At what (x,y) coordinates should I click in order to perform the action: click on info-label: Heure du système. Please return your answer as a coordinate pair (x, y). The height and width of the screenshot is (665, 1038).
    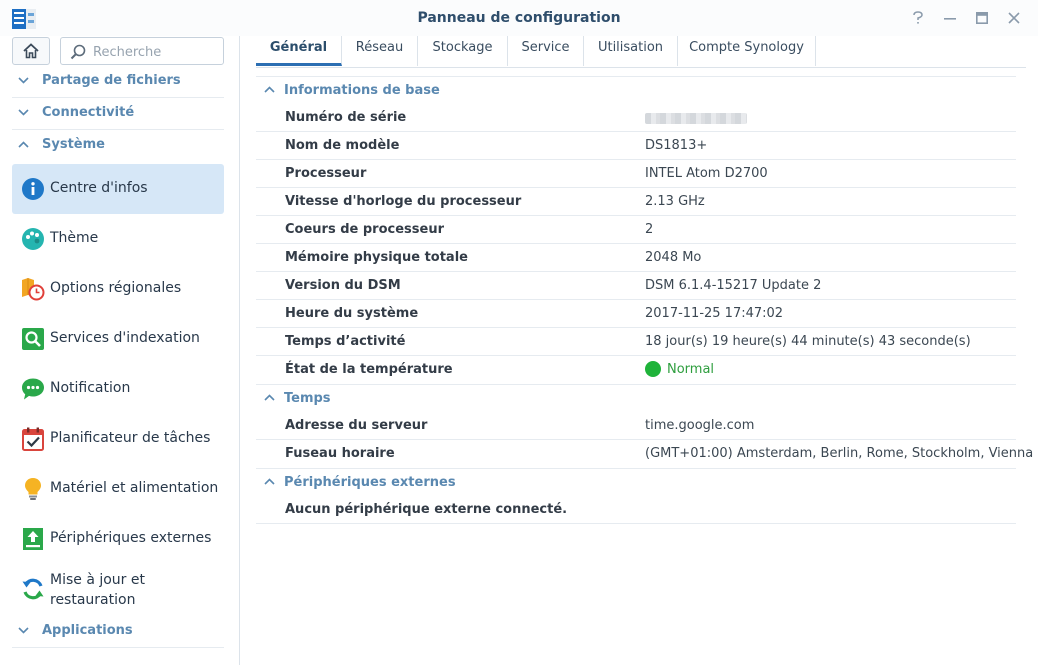
    Looking at the image, I should click on (352, 313).